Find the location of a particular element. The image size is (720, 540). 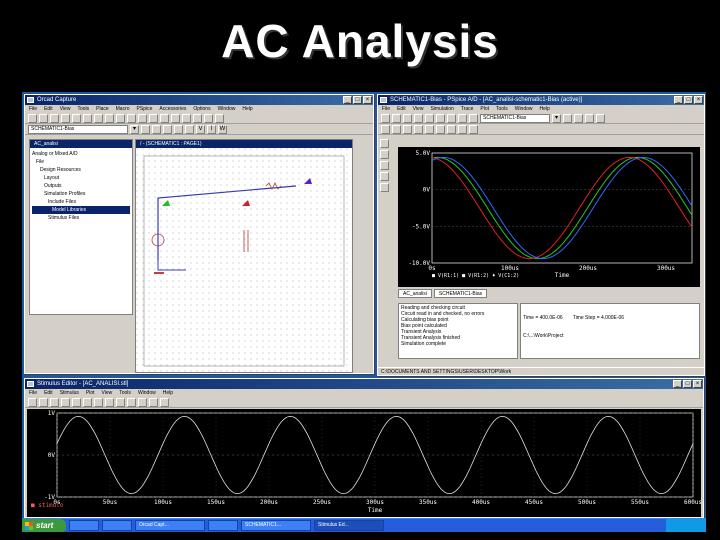

marker-i-icon is located at coordinates (384, 154).